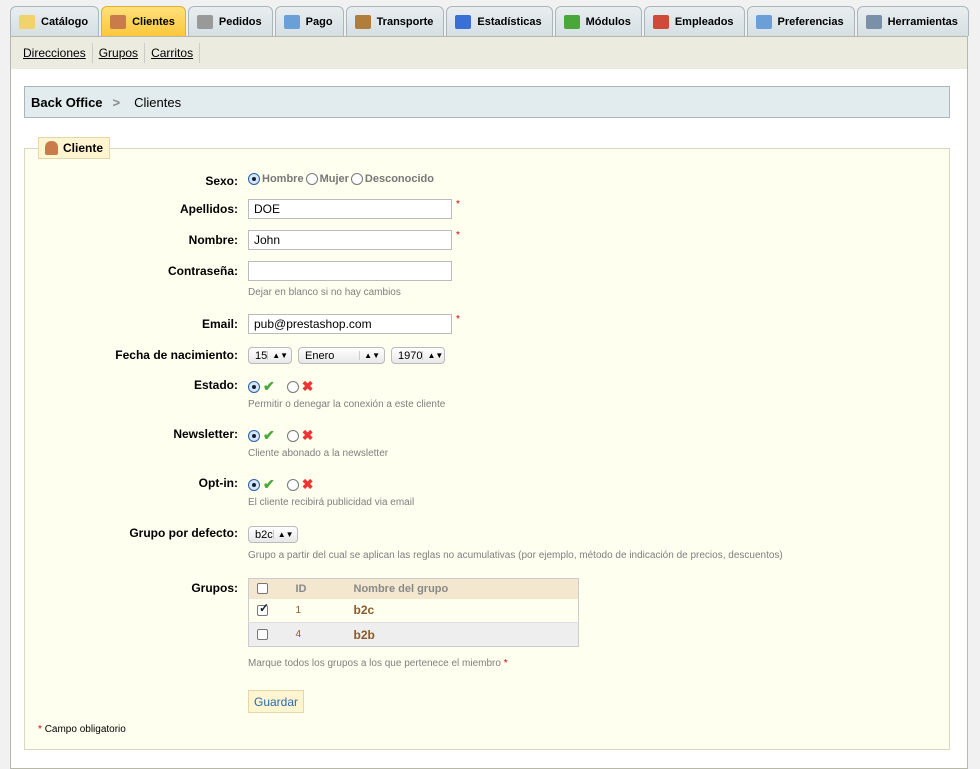  Describe the element at coordinates (183, 533) in the screenshot. I see `default-group-label: Grupo por defecto:` at that location.